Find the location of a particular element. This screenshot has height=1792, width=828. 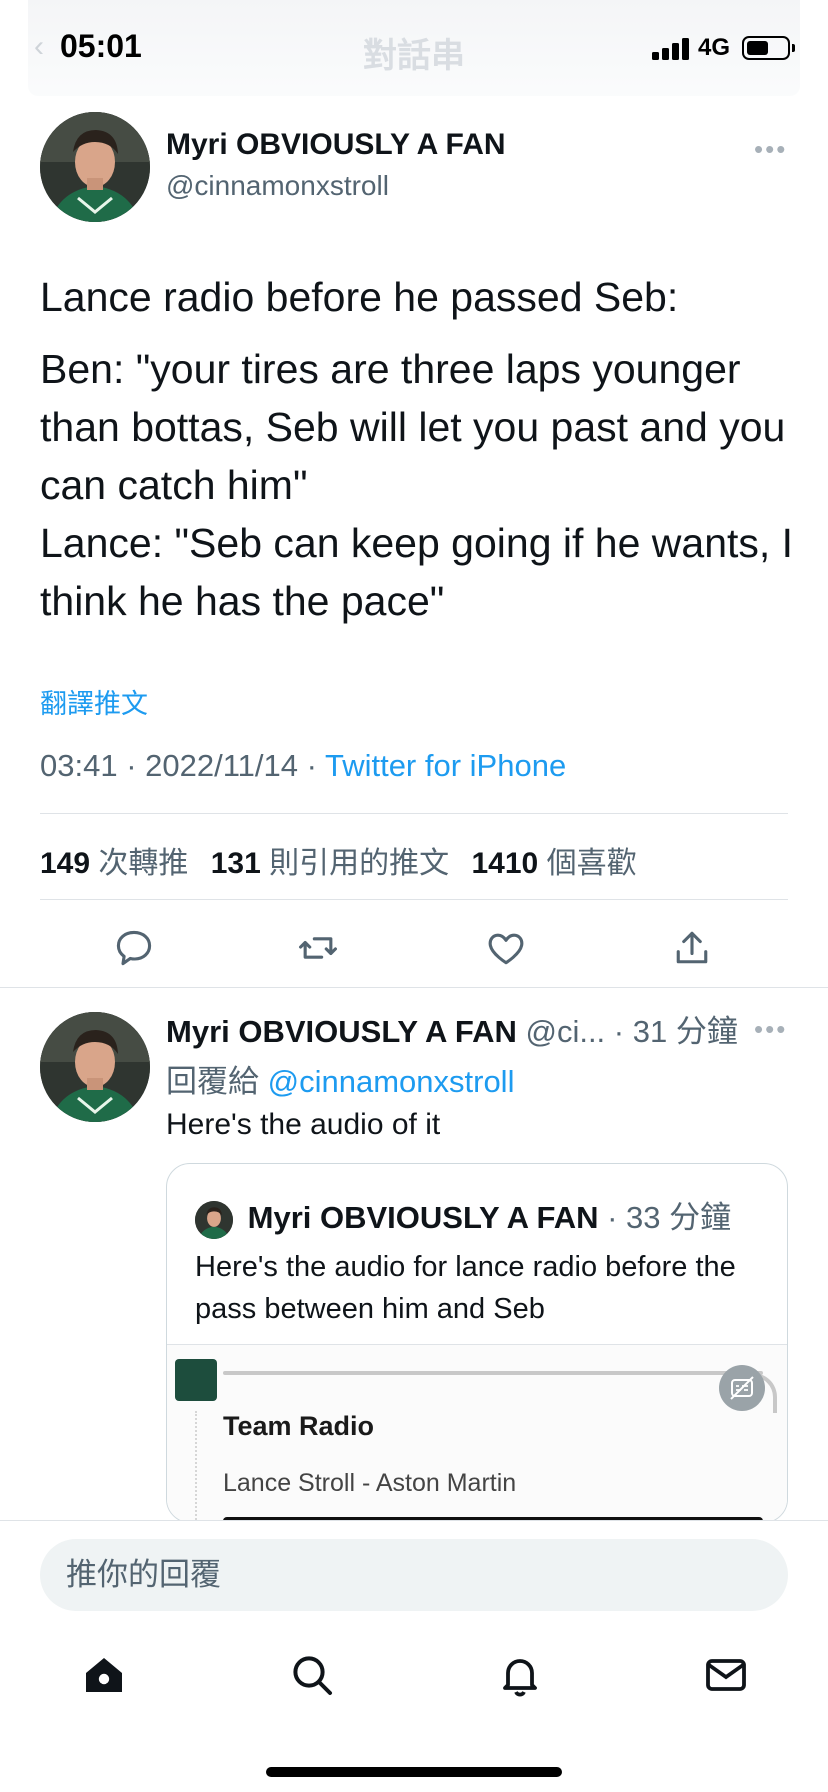

reply-time: · 31 分鐘 is located at coordinates (675, 1031).